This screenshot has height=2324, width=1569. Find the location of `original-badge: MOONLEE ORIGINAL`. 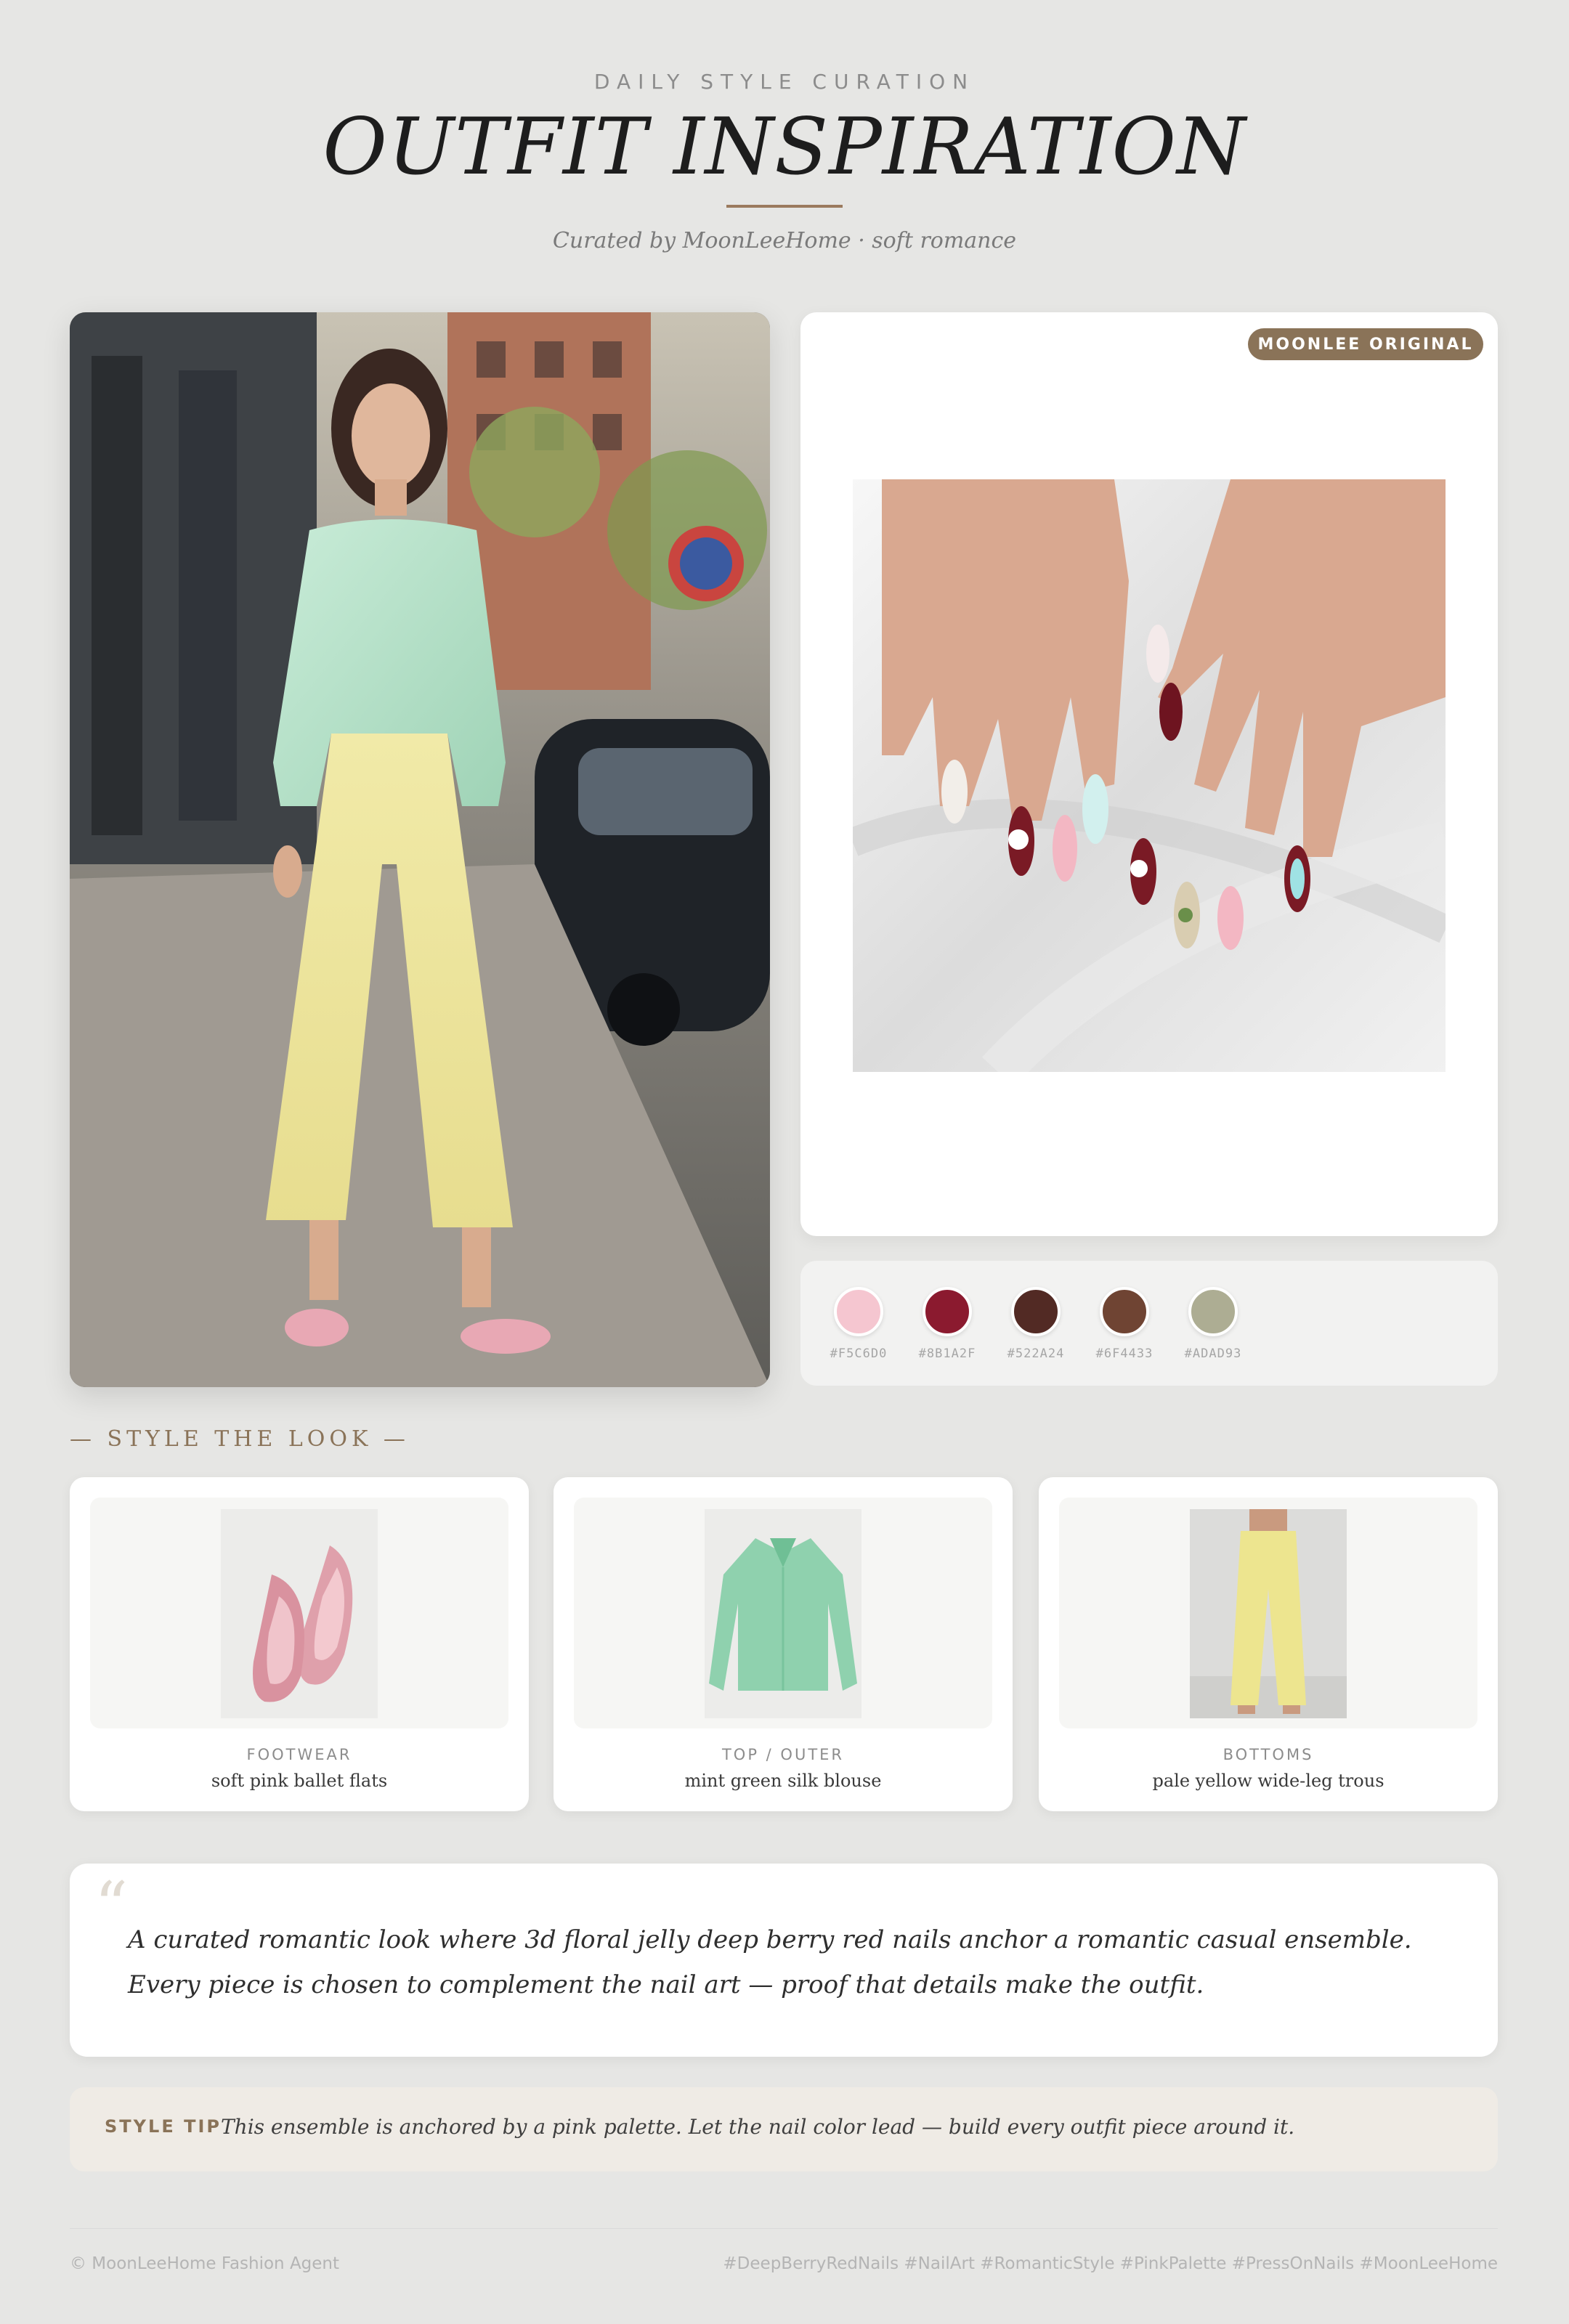

original-badge: MOONLEE ORIGINAL is located at coordinates (1365, 344).